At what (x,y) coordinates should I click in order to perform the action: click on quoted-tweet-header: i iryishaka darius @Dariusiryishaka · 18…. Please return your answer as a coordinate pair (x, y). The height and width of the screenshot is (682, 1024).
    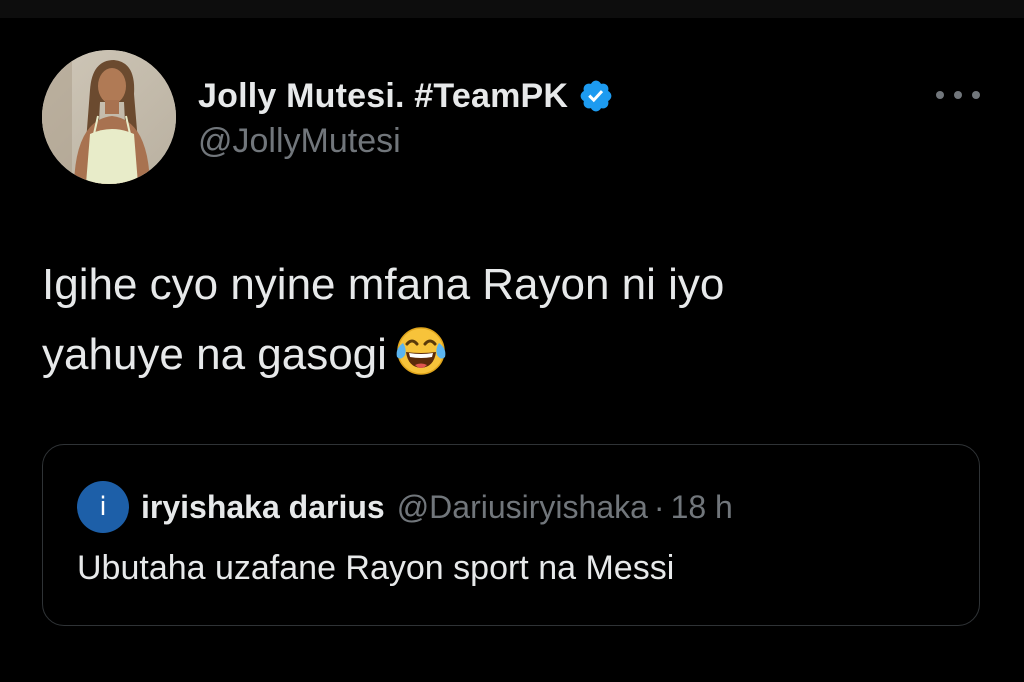
    Looking at the image, I should click on (405, 507).